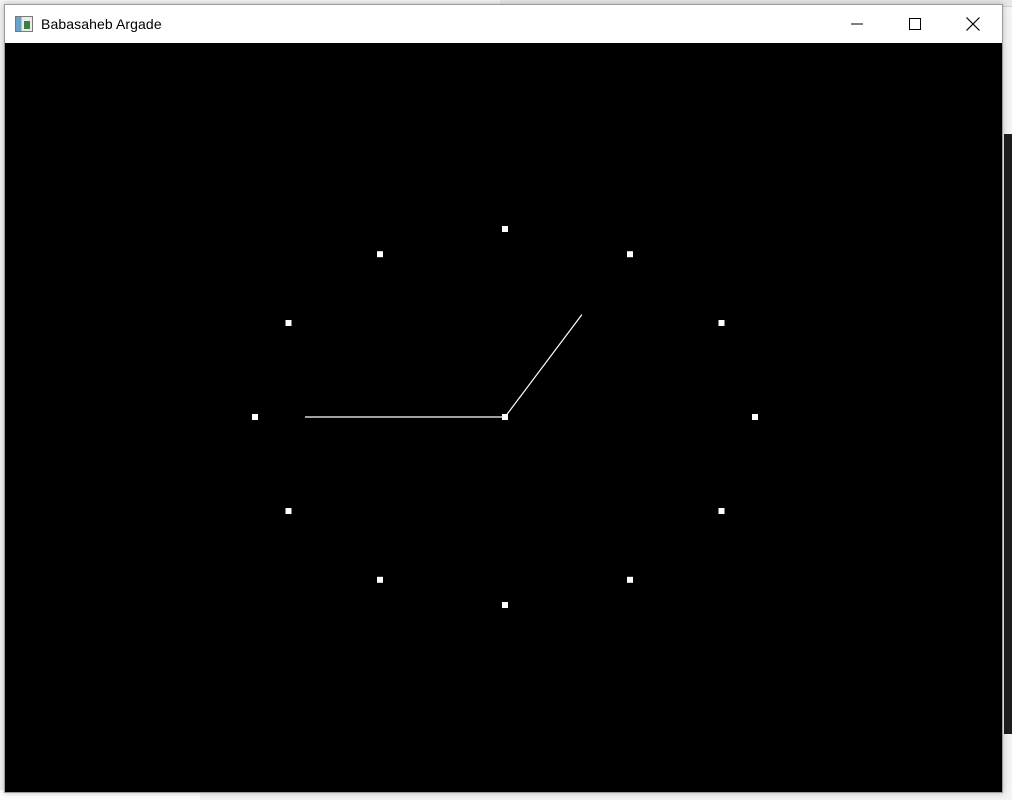 This screenshot has height=800, width=1012. What do you see at coordinates (543, 366) in the screenshot?
I see `clock-hand-diagonal` at bounding box center [543, 366].